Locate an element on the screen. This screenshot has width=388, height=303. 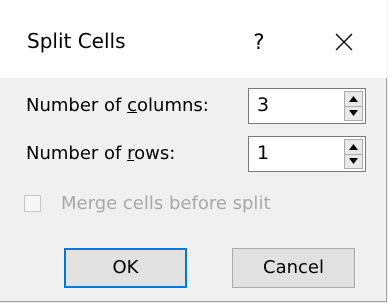
columns-value: 3 is located at coordinates (263, 105).